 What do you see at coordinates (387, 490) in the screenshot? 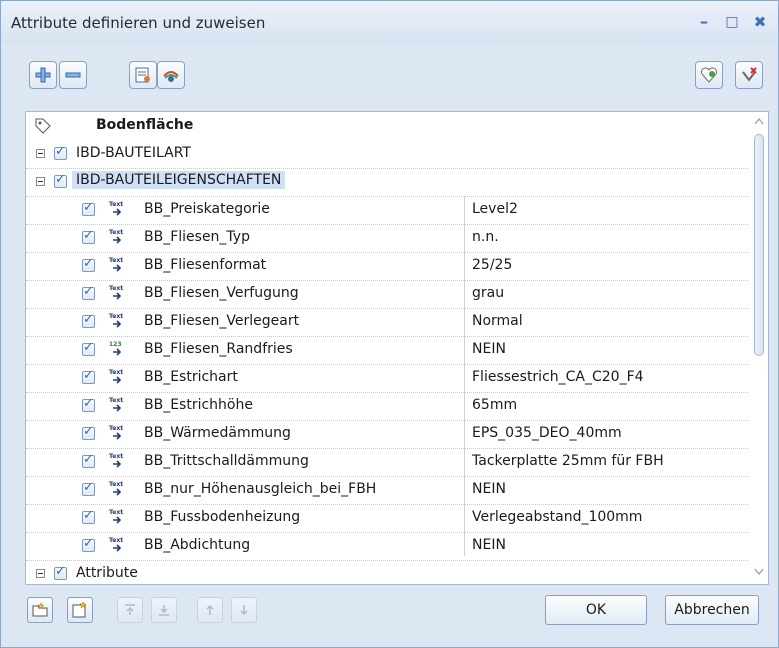
I see `attribute-row: Text BB_nur_Höhenausgleich_bei_FBH NEIN` at bounding box center [387, 490].